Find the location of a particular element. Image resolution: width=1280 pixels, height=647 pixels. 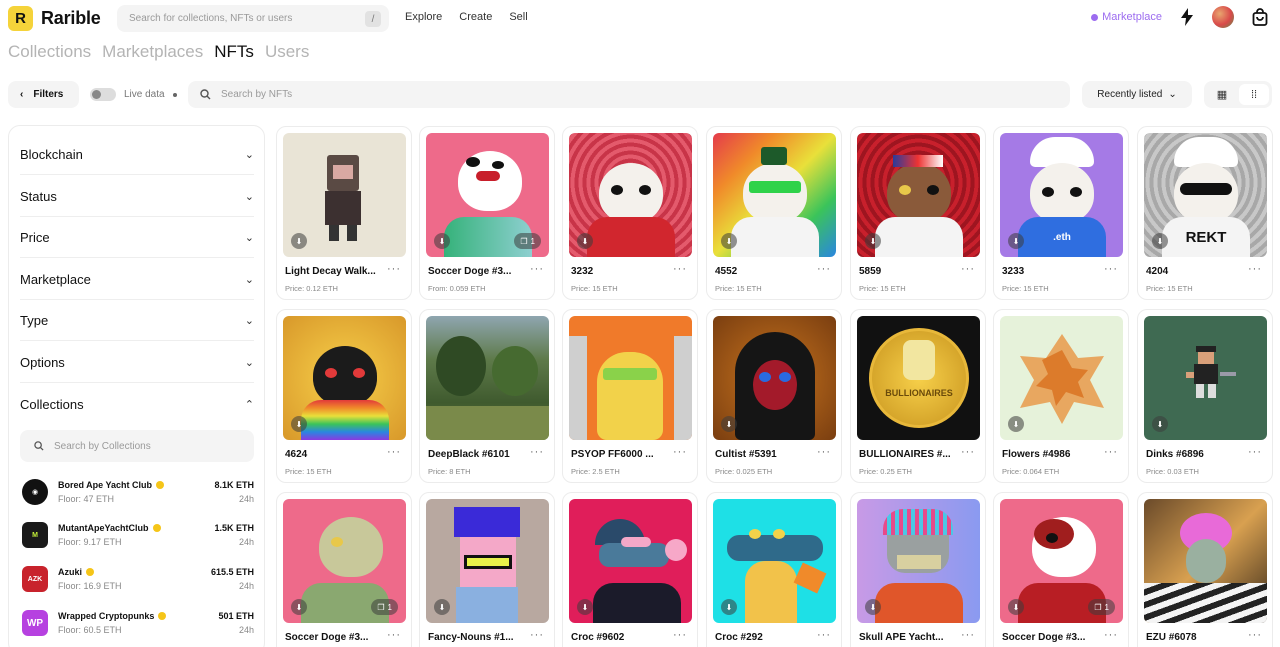

nft-card: ⬇ Flowers #4986 ··· Price: 0.064 ETH is located at coordinates (1061, 396).